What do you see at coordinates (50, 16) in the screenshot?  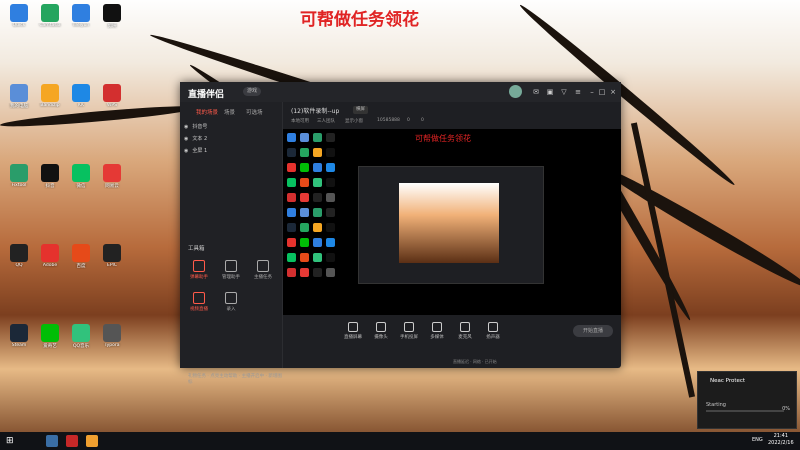 I see `desktop-icon: Camtasia` at bounding box center [50, 16].